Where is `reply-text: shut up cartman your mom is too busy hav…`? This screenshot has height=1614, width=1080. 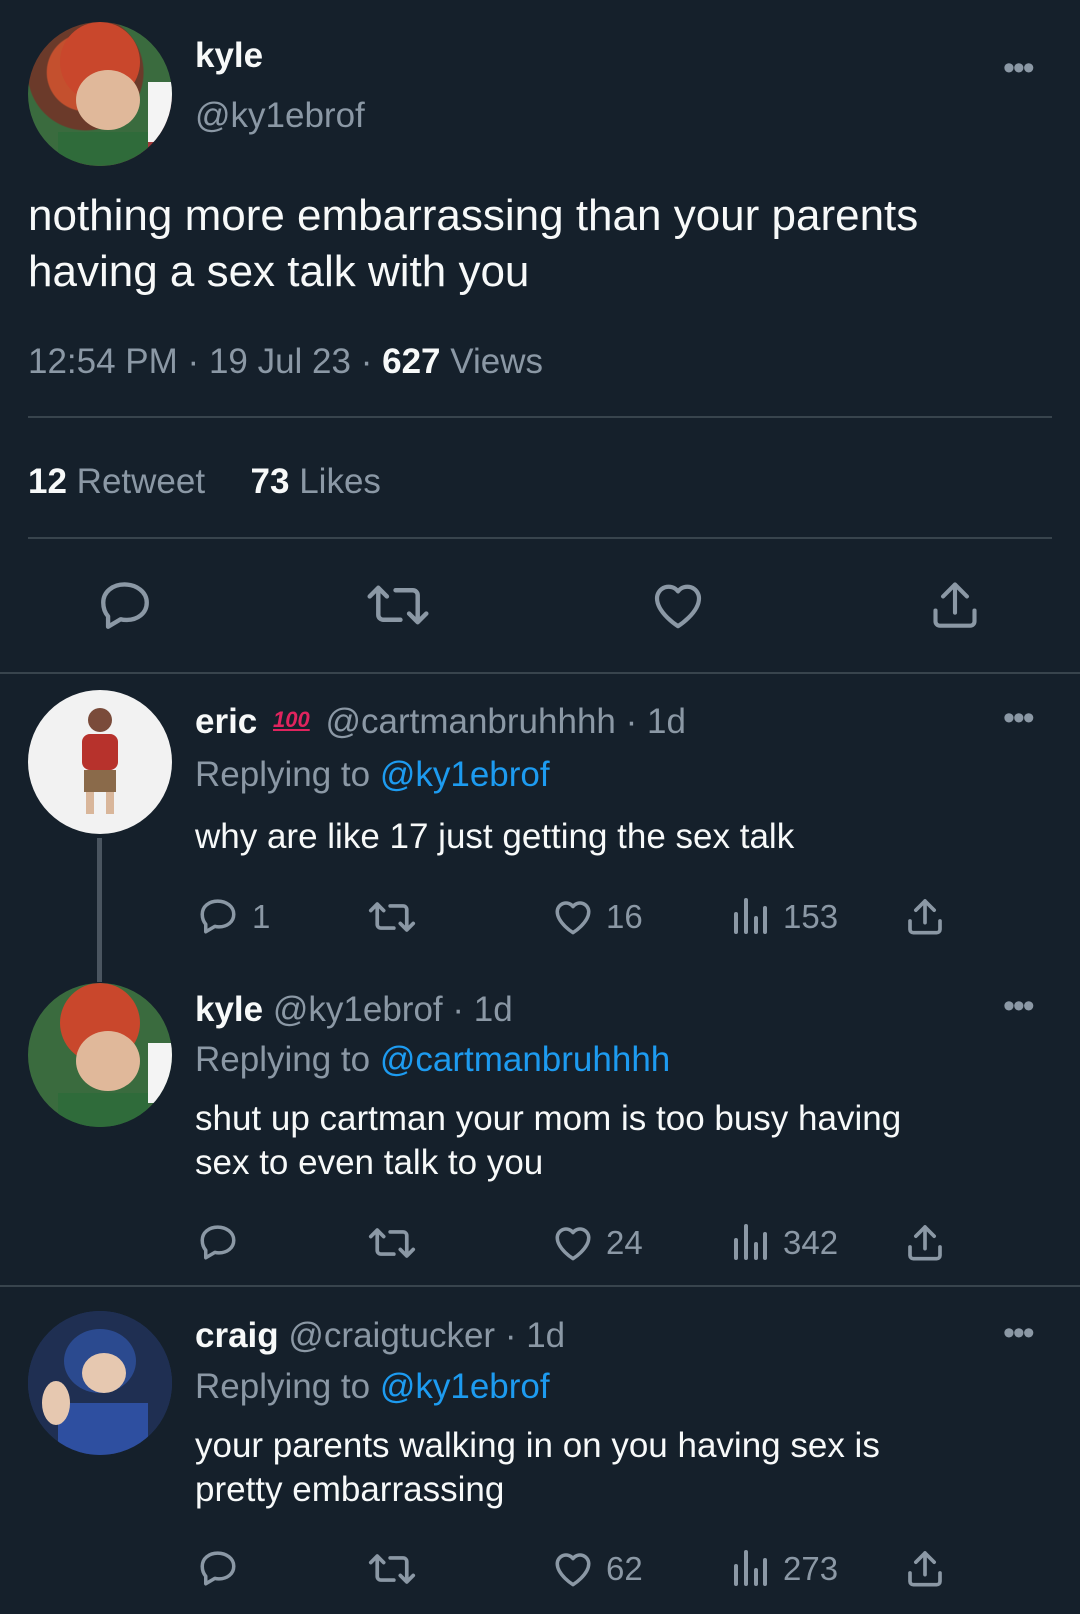
reply-text: shut up cartman your mom is too busy hav… is located at coordinates (548, 1141).